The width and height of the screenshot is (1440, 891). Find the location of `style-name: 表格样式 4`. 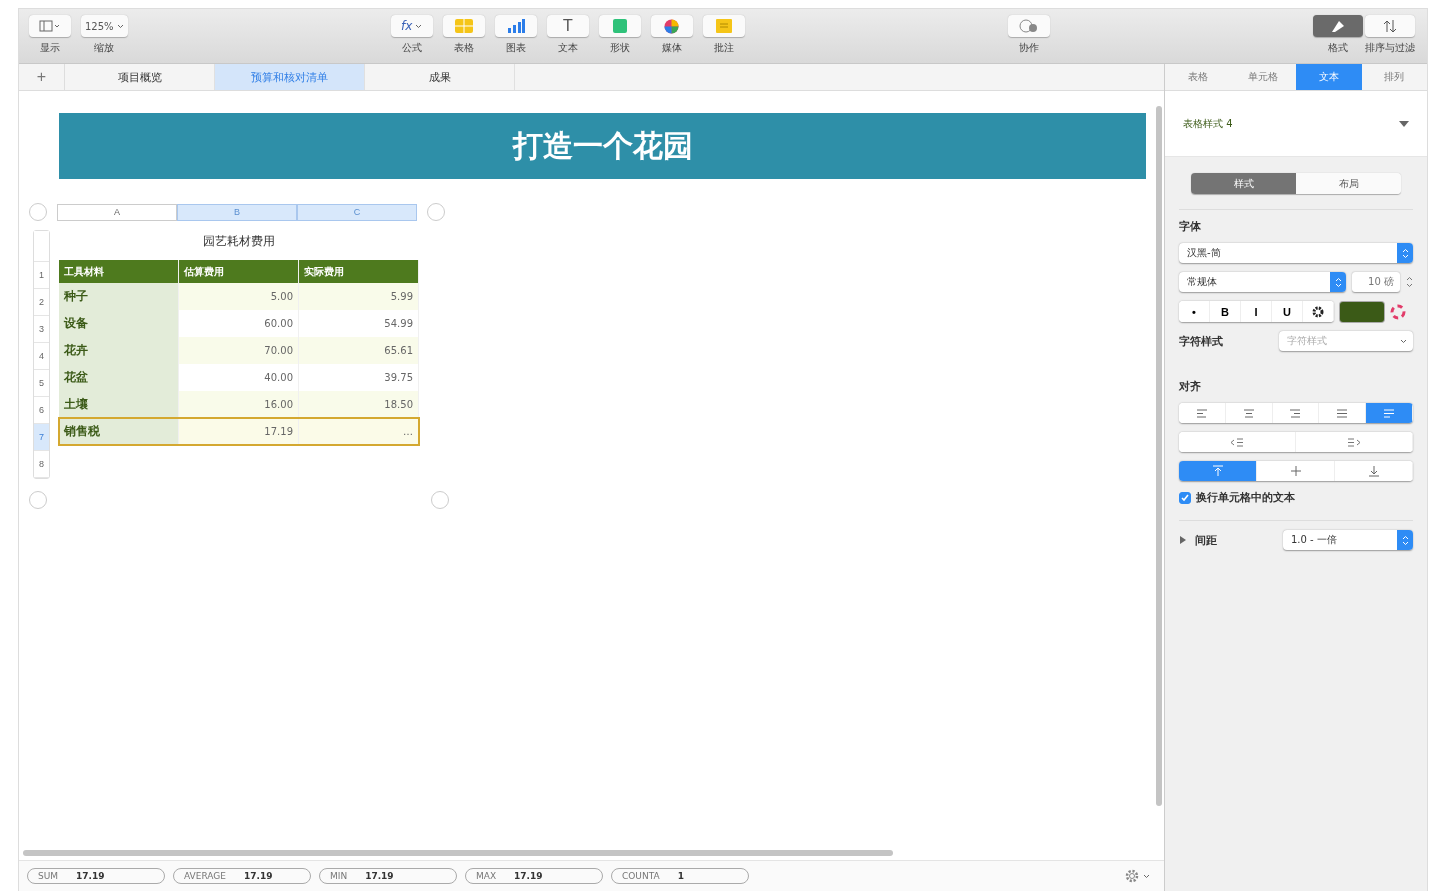

style-name: 表格样式 4 is located at coordinates (1208, 123).